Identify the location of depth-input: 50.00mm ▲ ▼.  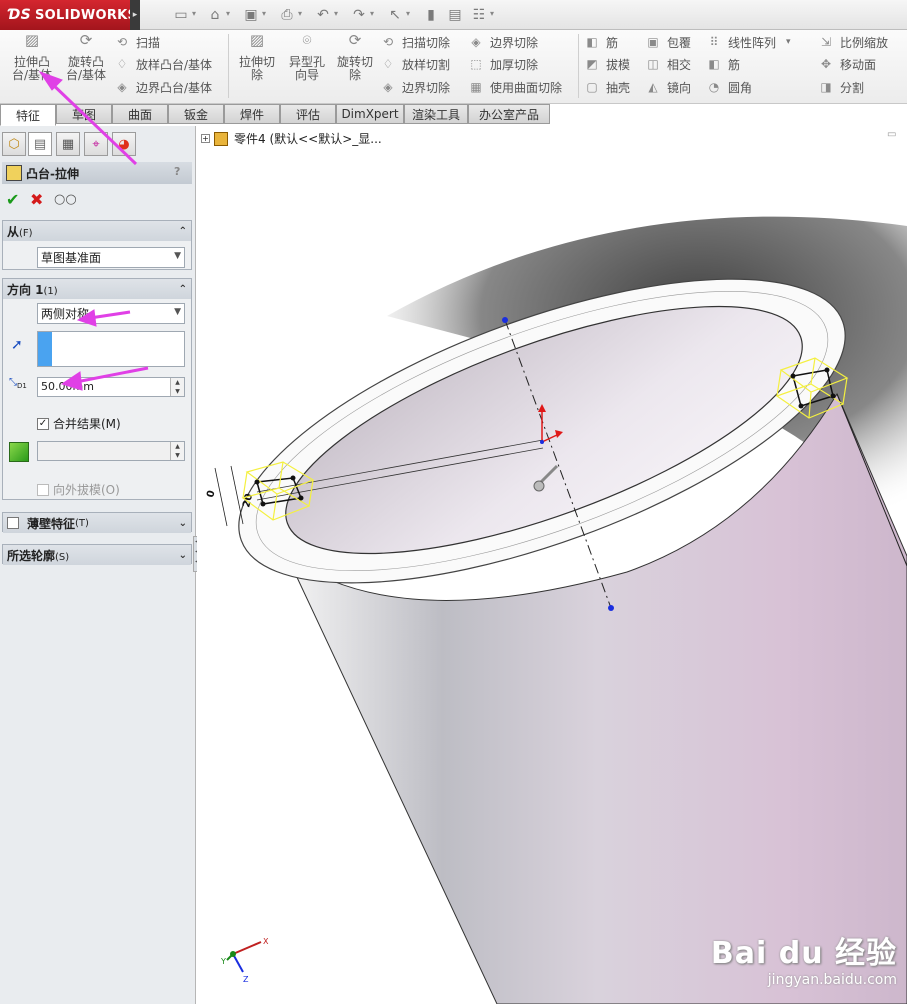
(111, 387).